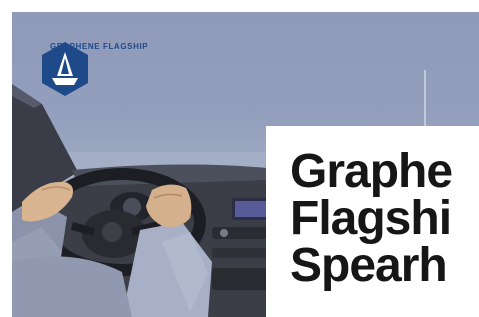  Describe the element at coordinates (94, 68) in the screenshot. I see `graphene-flagship-logo: GRAPHENE FLAGSHIP` at that location.